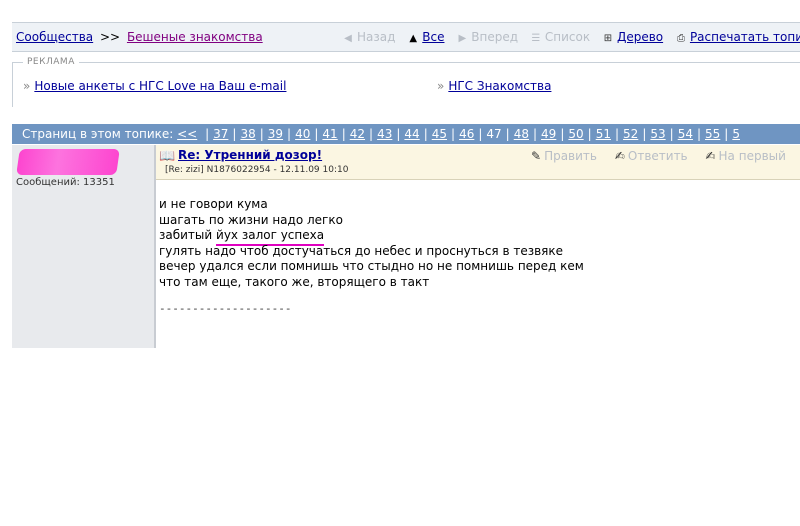 Image resolution: width=800 pixels, height=526 pixels. I want to click on post-line: и не говори кума, so click(213, 204).